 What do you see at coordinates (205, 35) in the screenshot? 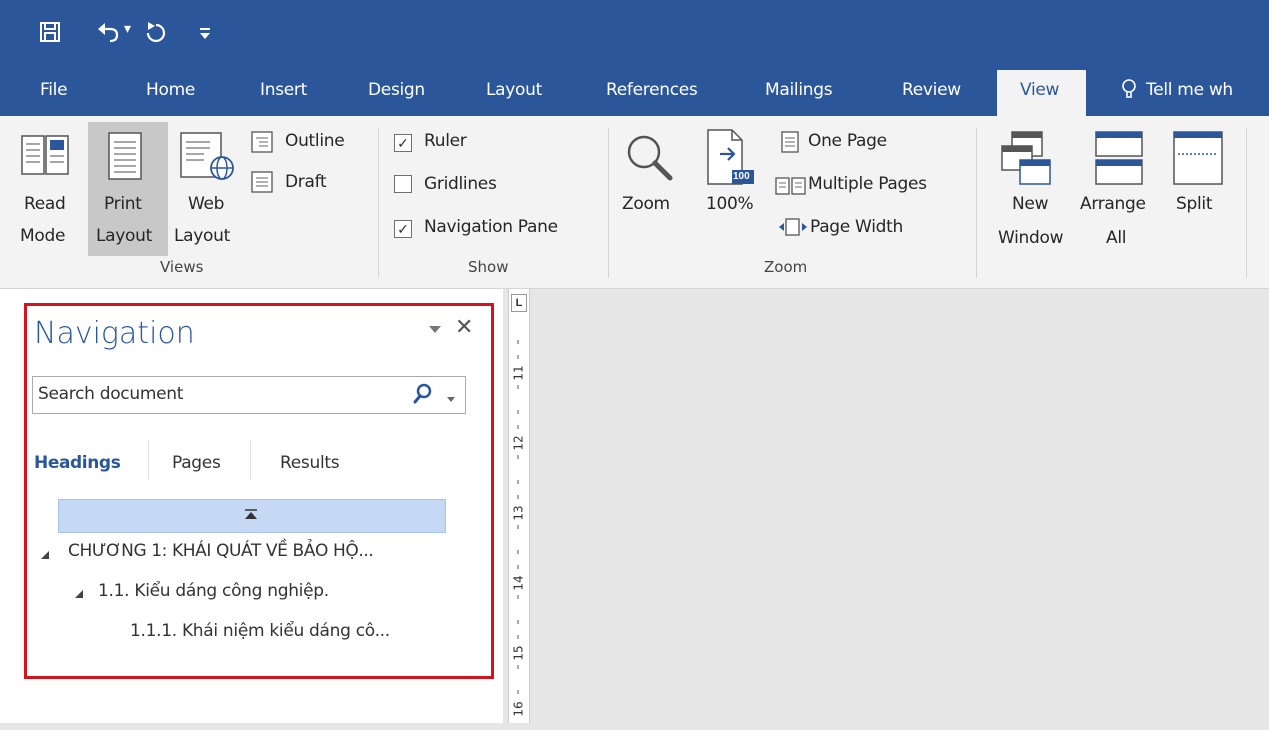
I see `customize-qat-icon` at bounding box center [205, 35].